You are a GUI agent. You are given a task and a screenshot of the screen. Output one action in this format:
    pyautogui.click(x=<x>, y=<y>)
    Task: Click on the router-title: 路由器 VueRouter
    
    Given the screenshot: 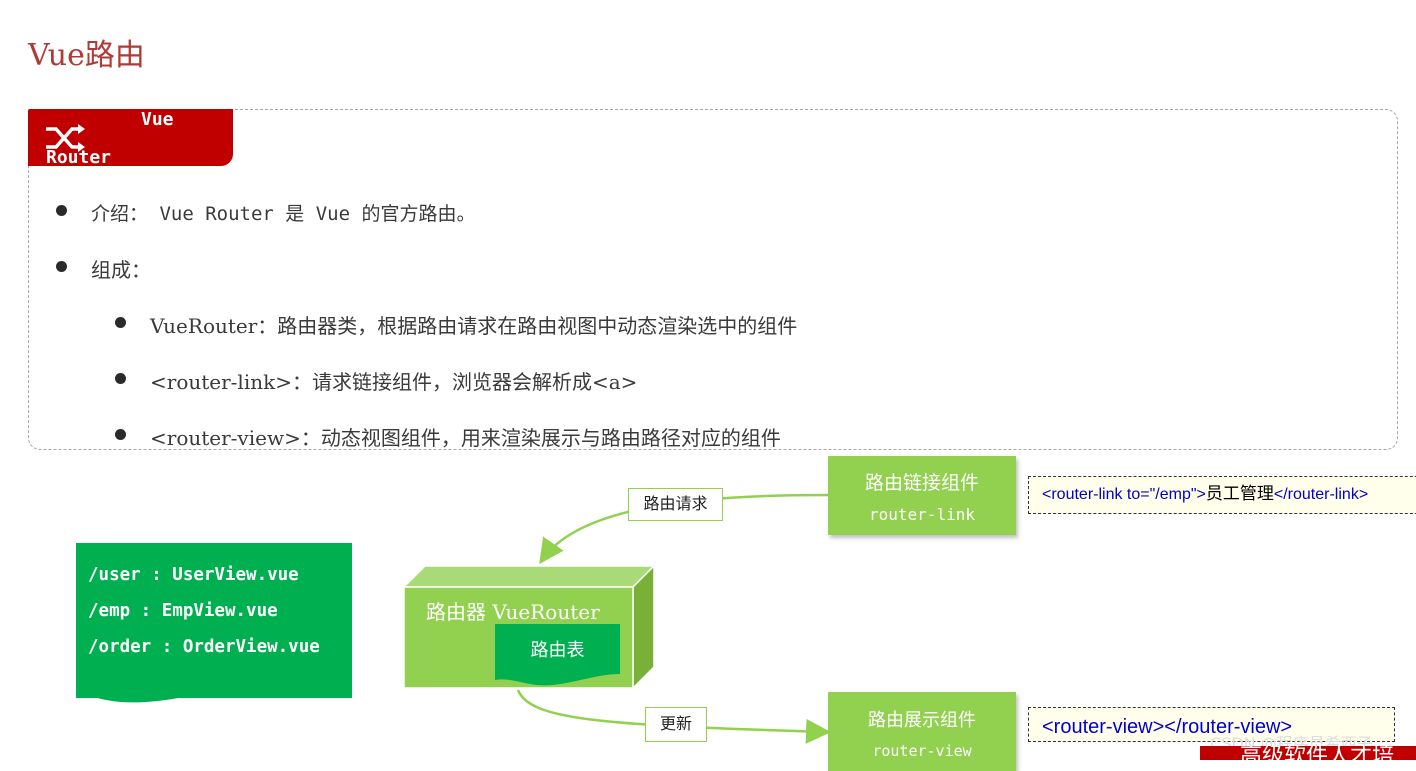 What is the action you would take?
    pyautogui.click(x=513, y=612)
    